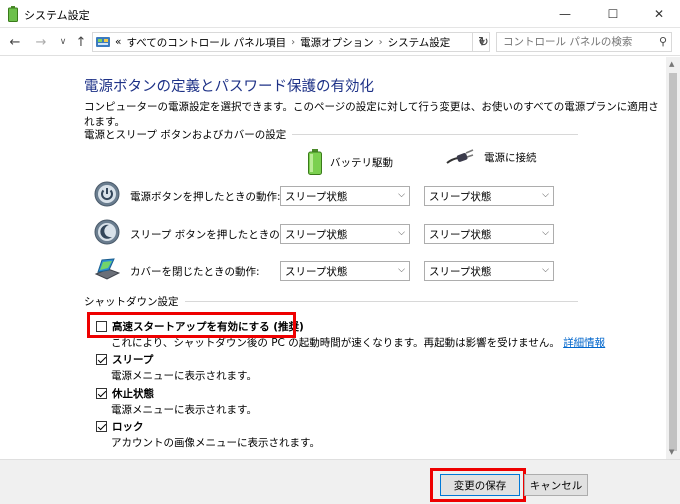 This screenshot has width=680, height=504. What do you see at coordinates (101, 359) in the screenshot?
I see `sleep-checkbox` at bounding box center [101, 359].